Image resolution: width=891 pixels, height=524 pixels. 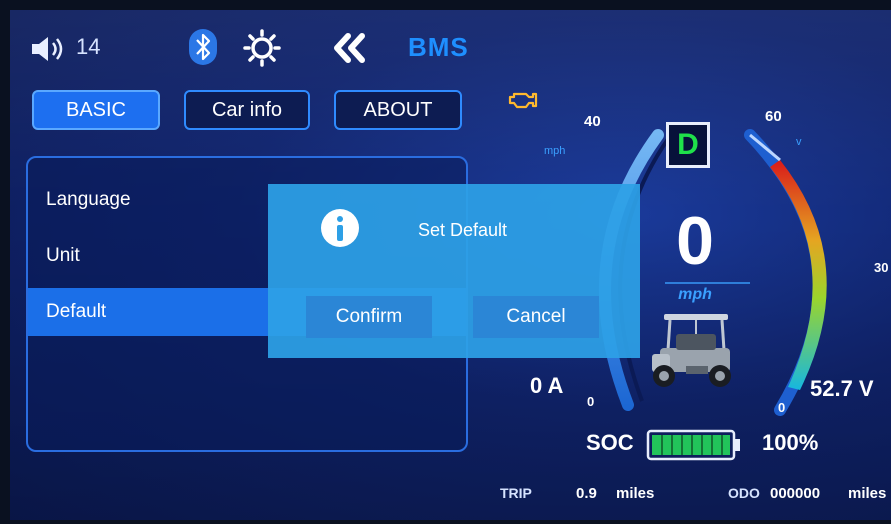 What do you see at coordinates (247, 110) in the screenshot?
I see `tab-car-info: Car info` at bounding box center [247, 110].